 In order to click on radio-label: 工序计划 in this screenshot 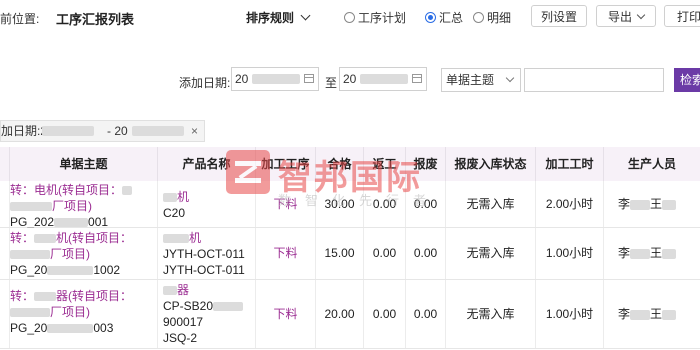, I will do `click(382, 18)`.